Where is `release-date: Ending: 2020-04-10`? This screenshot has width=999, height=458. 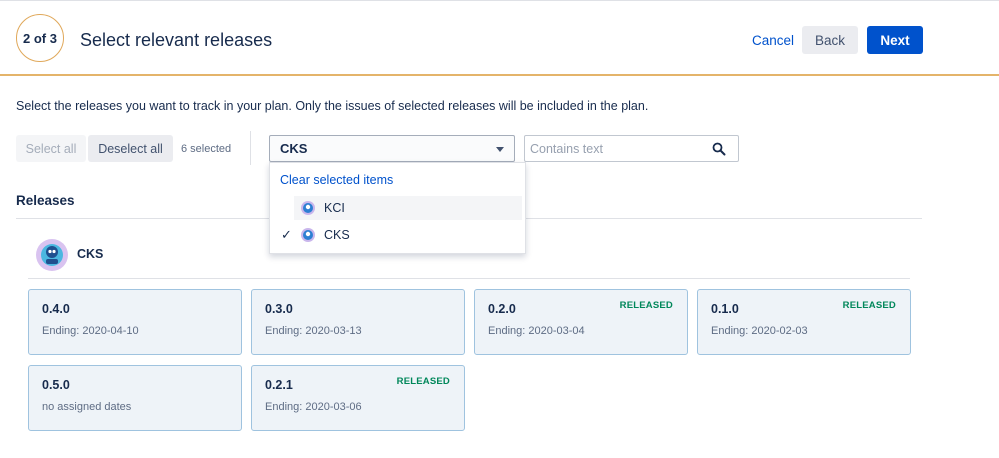
release-date: Ending: 2020-04-10 is located at coordinates (90, 331).